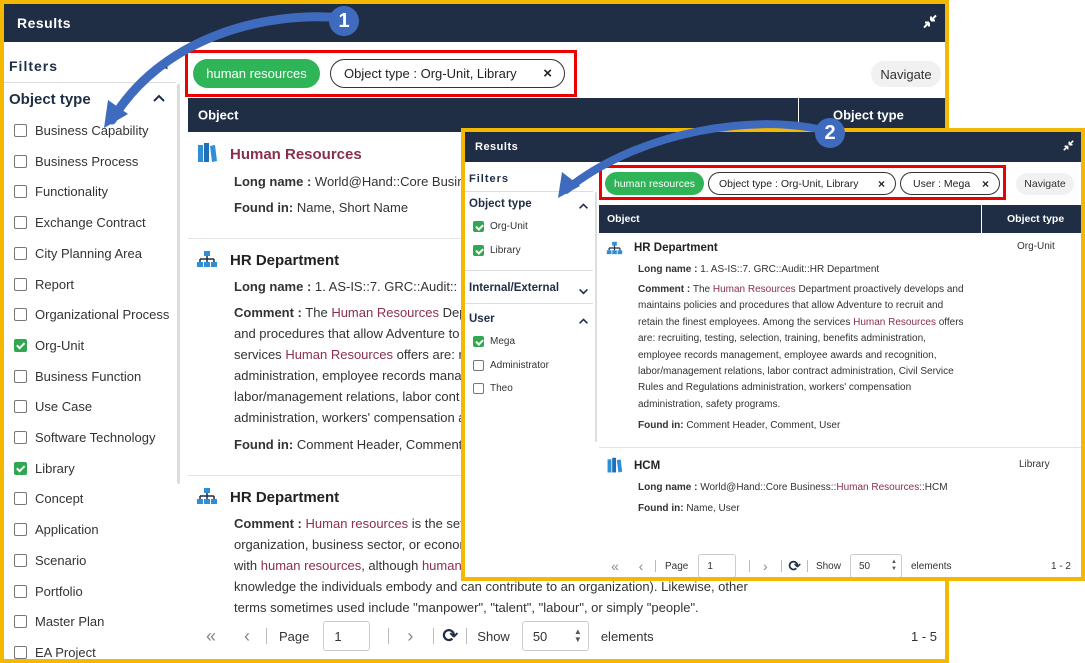  I want to click on callout-badge-2: 2, so click(830, 133).